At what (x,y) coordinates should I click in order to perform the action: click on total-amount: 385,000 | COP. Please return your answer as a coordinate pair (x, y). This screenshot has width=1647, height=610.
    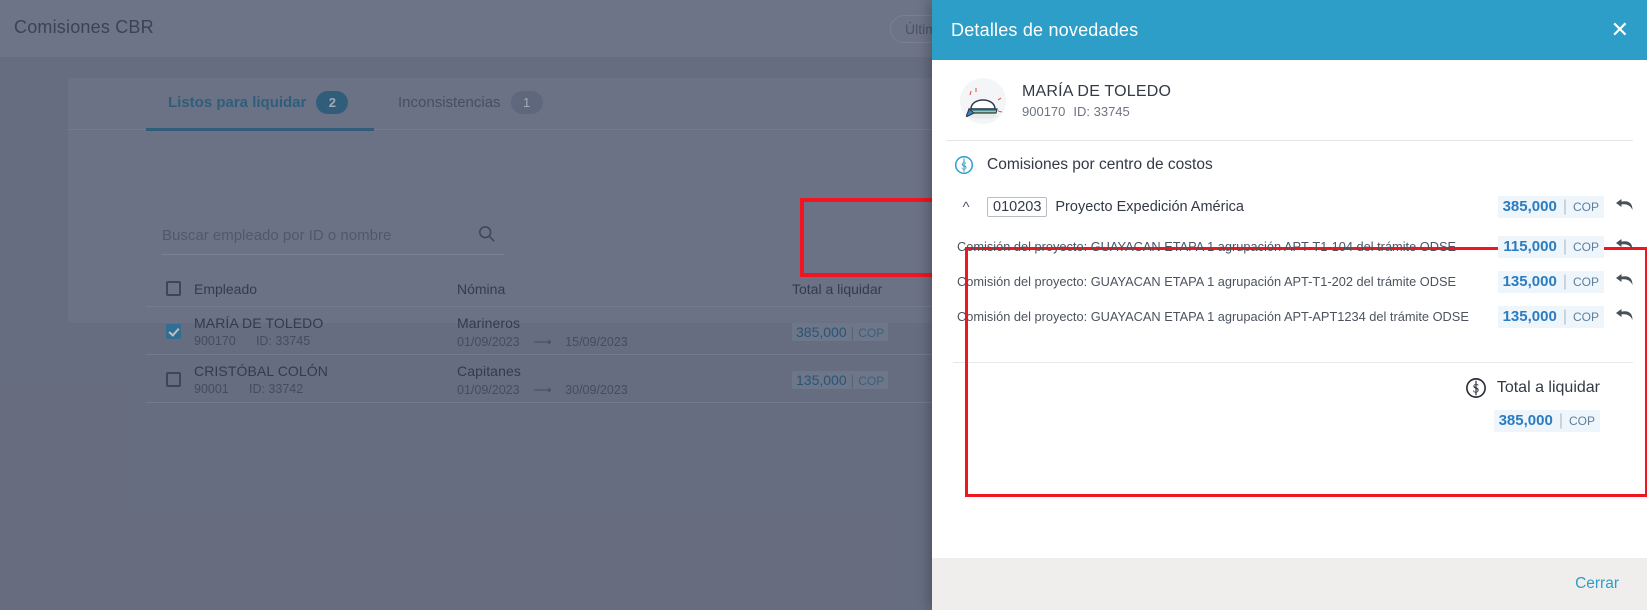
    Looking at the image, I should click on (1546, 421).